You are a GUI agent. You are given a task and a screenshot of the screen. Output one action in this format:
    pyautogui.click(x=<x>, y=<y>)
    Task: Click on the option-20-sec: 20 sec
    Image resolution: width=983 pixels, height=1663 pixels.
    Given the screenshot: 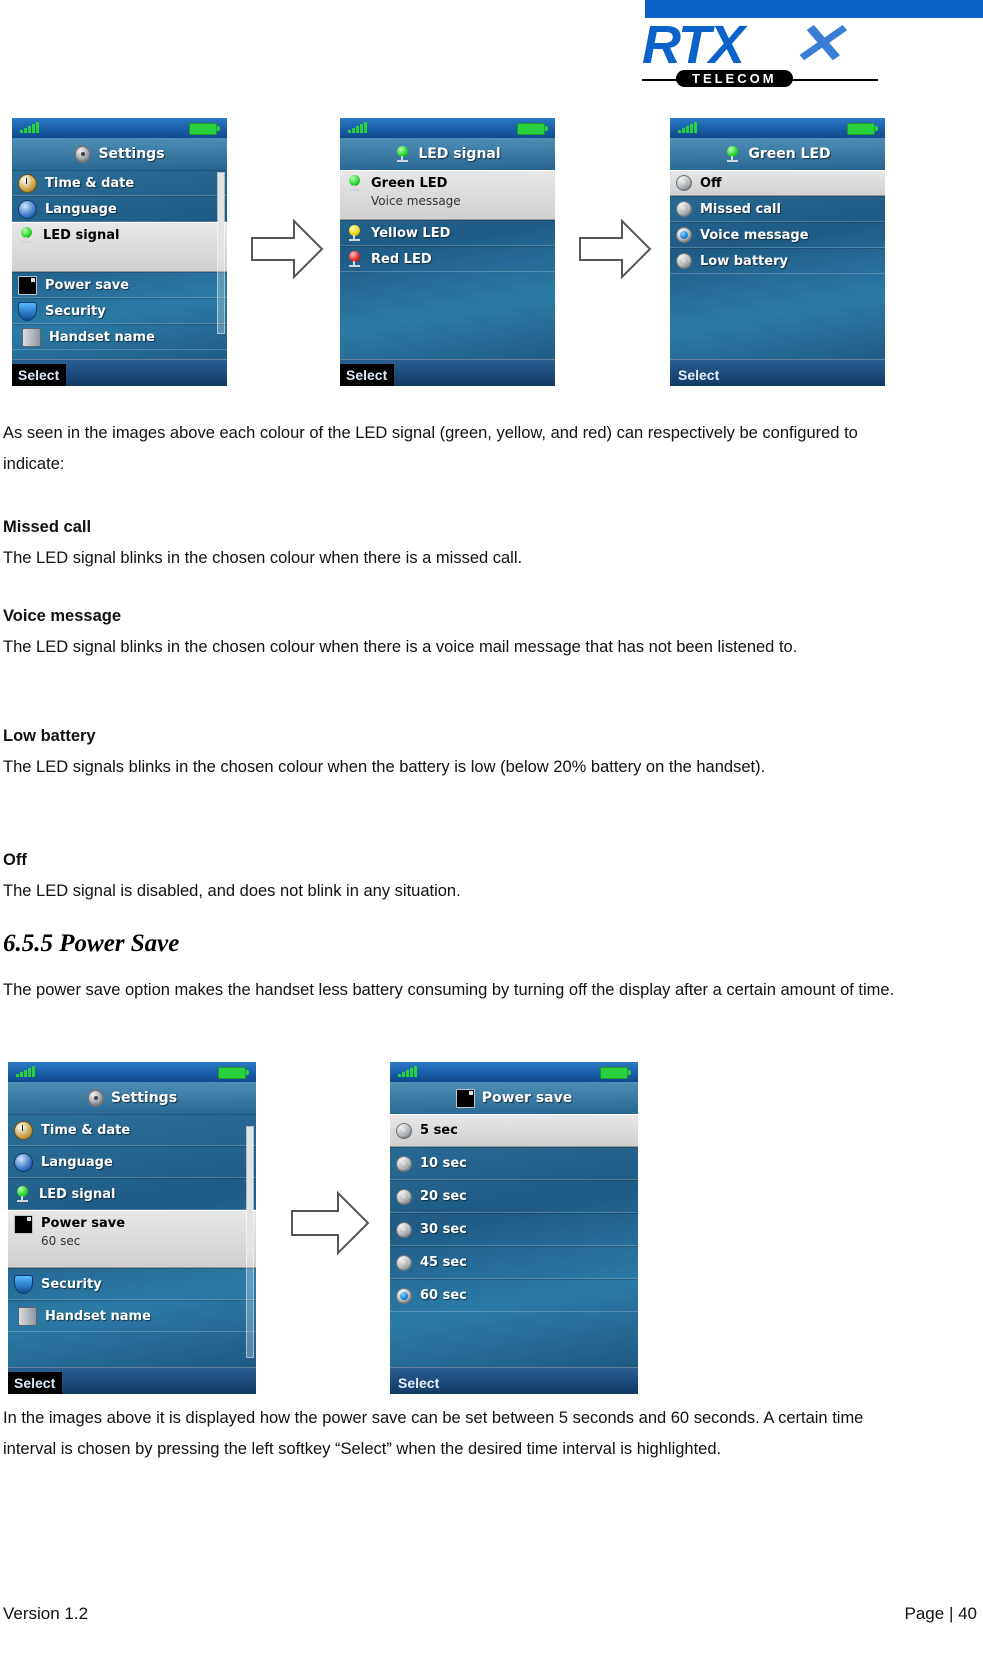 What is the action you would take?
    pyautogui.click(x=514, y=1196)
    